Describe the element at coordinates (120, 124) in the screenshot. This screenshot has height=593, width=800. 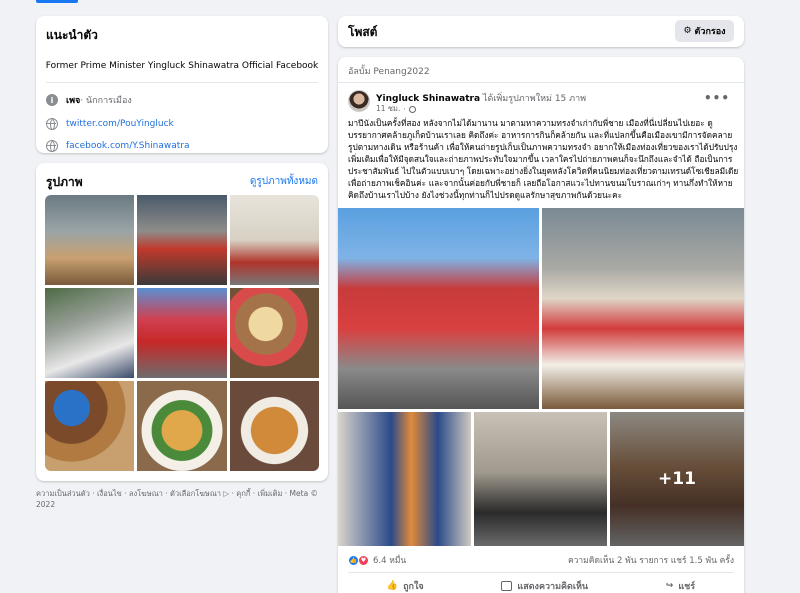
I see `twitter-link: twitter.com/PouYingluck` at that location.